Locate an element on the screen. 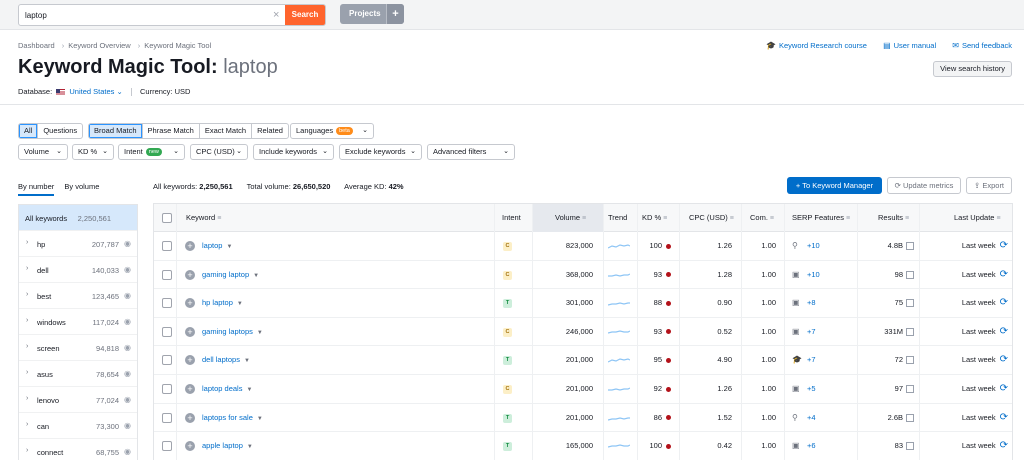 This screenshot has height=460, width=1024. keyword-link: laptop ▼ is located at coordinates (217, 245).